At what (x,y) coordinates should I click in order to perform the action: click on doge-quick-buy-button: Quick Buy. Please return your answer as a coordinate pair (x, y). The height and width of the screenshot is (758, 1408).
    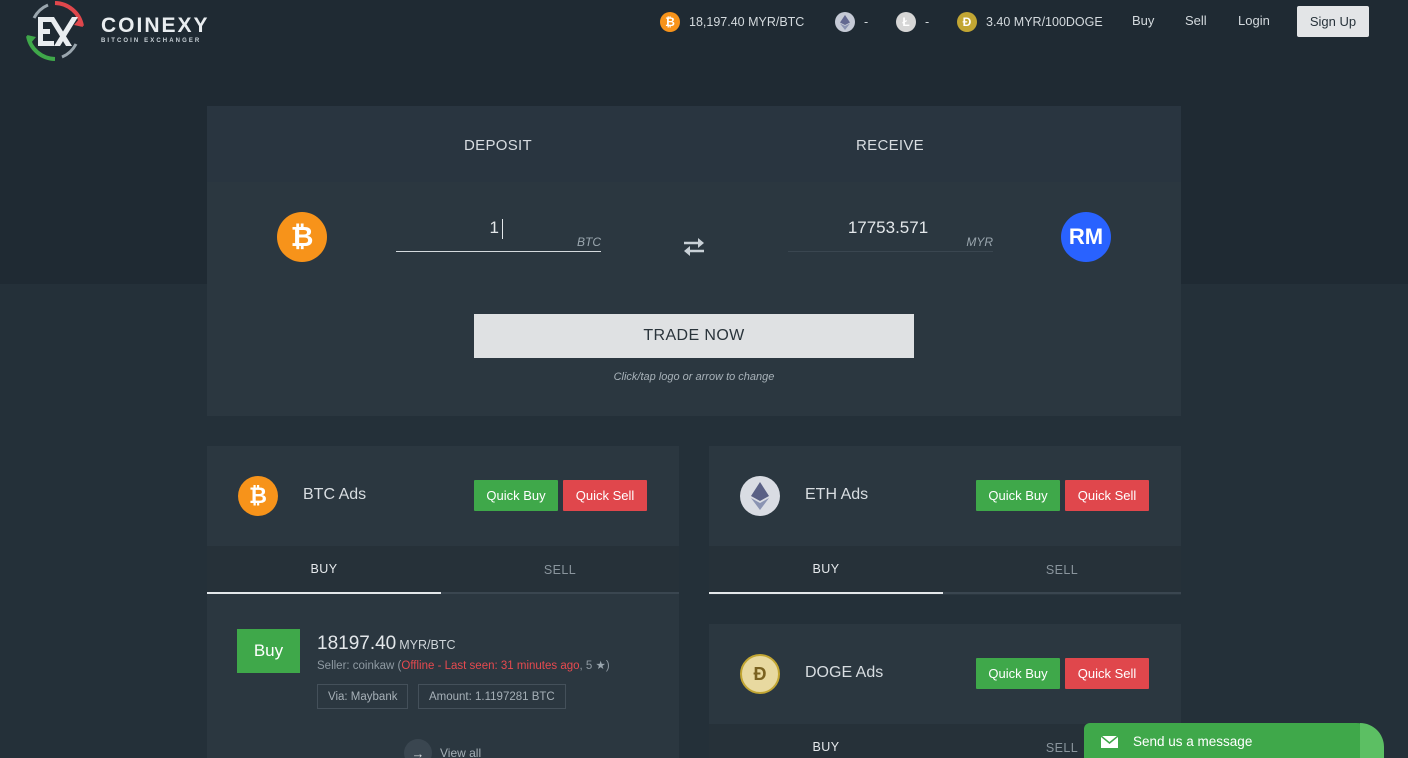
    Looking at the image, I should click on (1018, 673).